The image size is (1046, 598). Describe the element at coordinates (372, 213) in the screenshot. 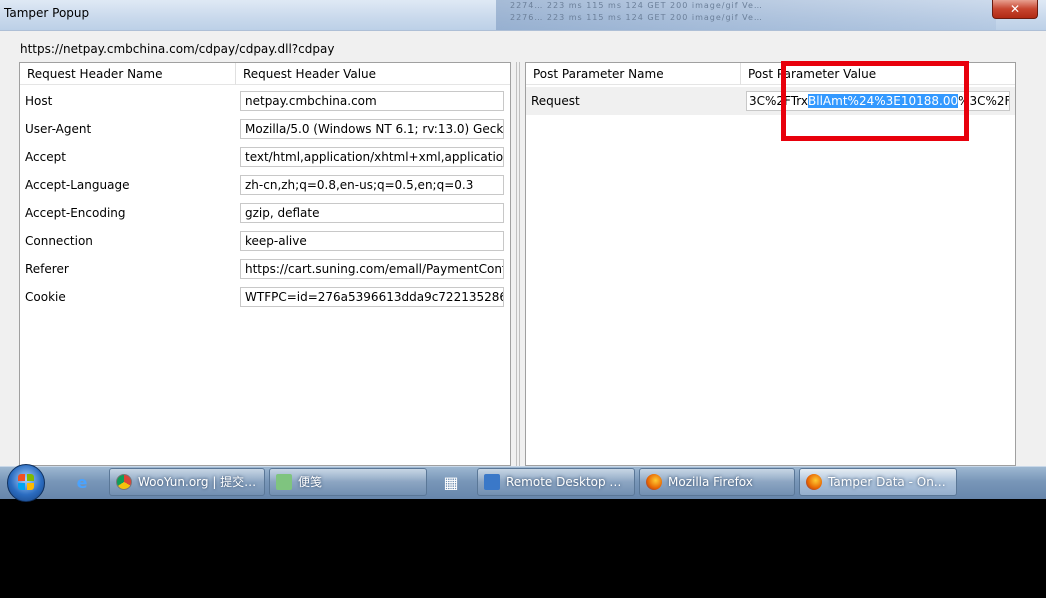

I see `header-value-input: gzip, deflate` at that location.